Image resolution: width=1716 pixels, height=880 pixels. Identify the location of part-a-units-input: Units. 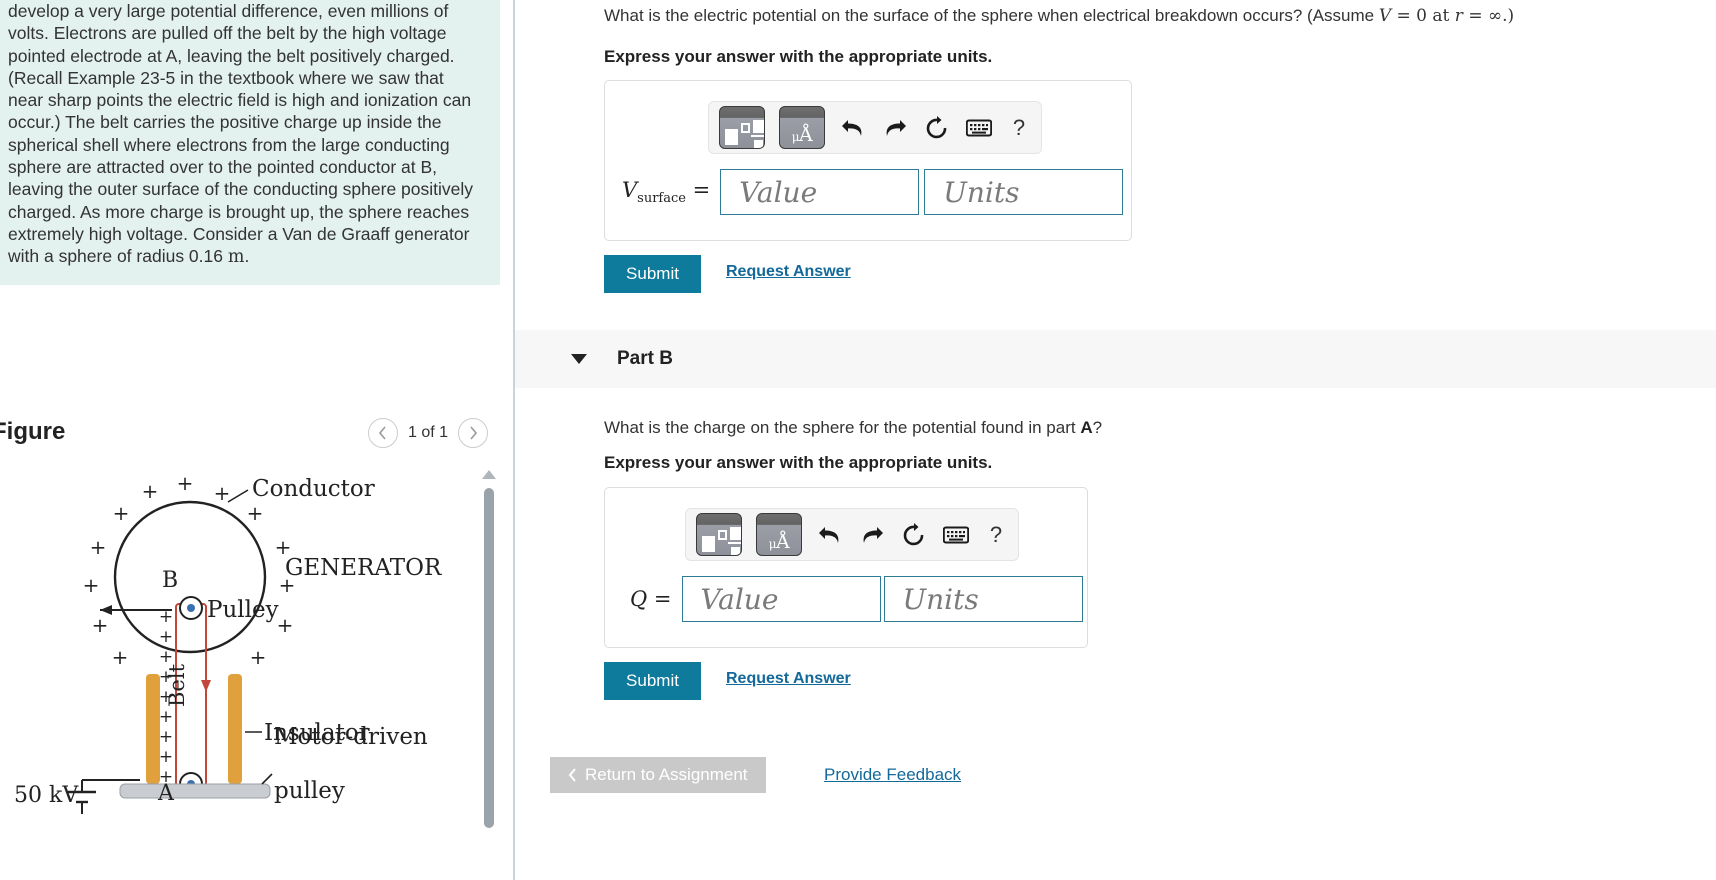
(1024, 192).